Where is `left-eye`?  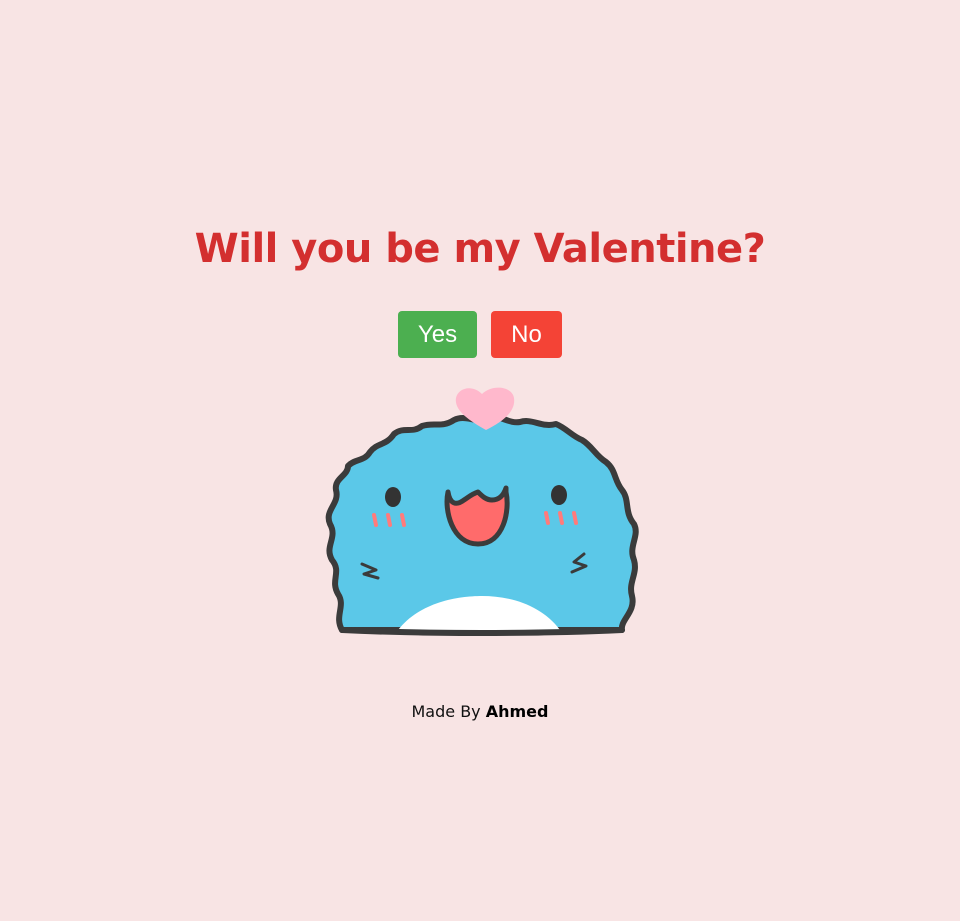
left-eye is located at coordinates (393, 497).